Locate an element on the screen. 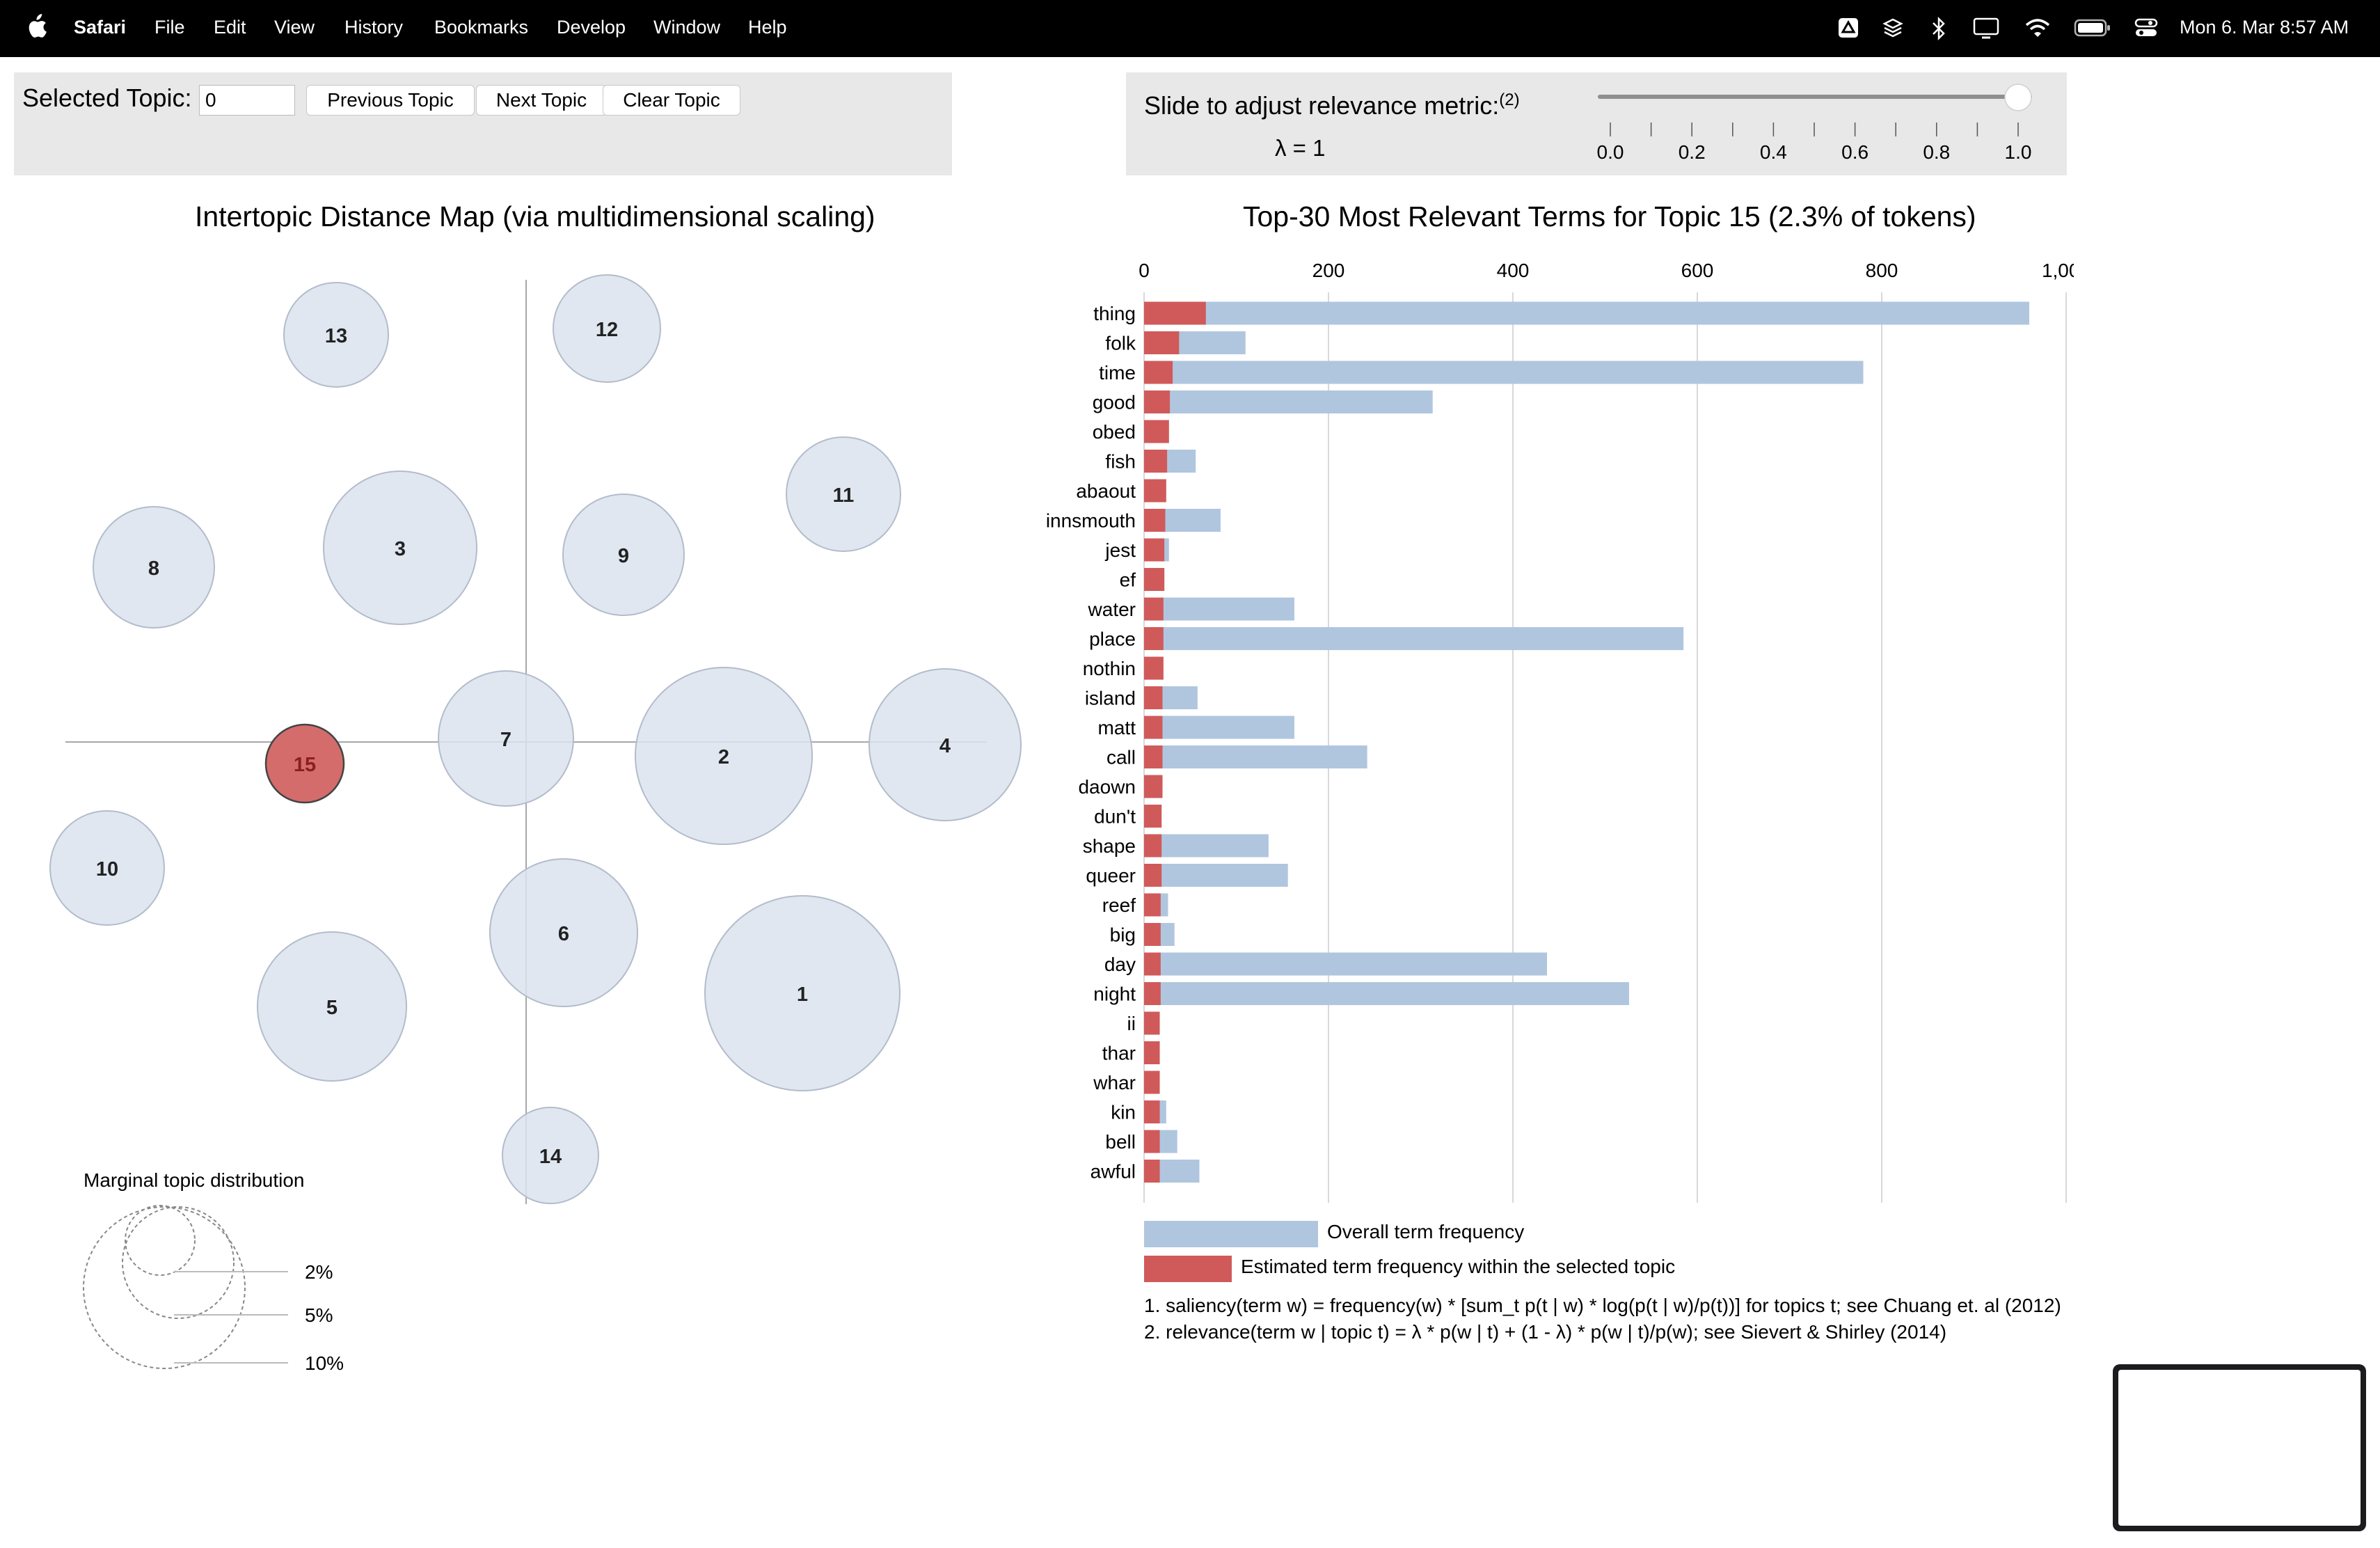 The image size is (2380, 1548). selected-topic-input is located at coordinates (247, 100).